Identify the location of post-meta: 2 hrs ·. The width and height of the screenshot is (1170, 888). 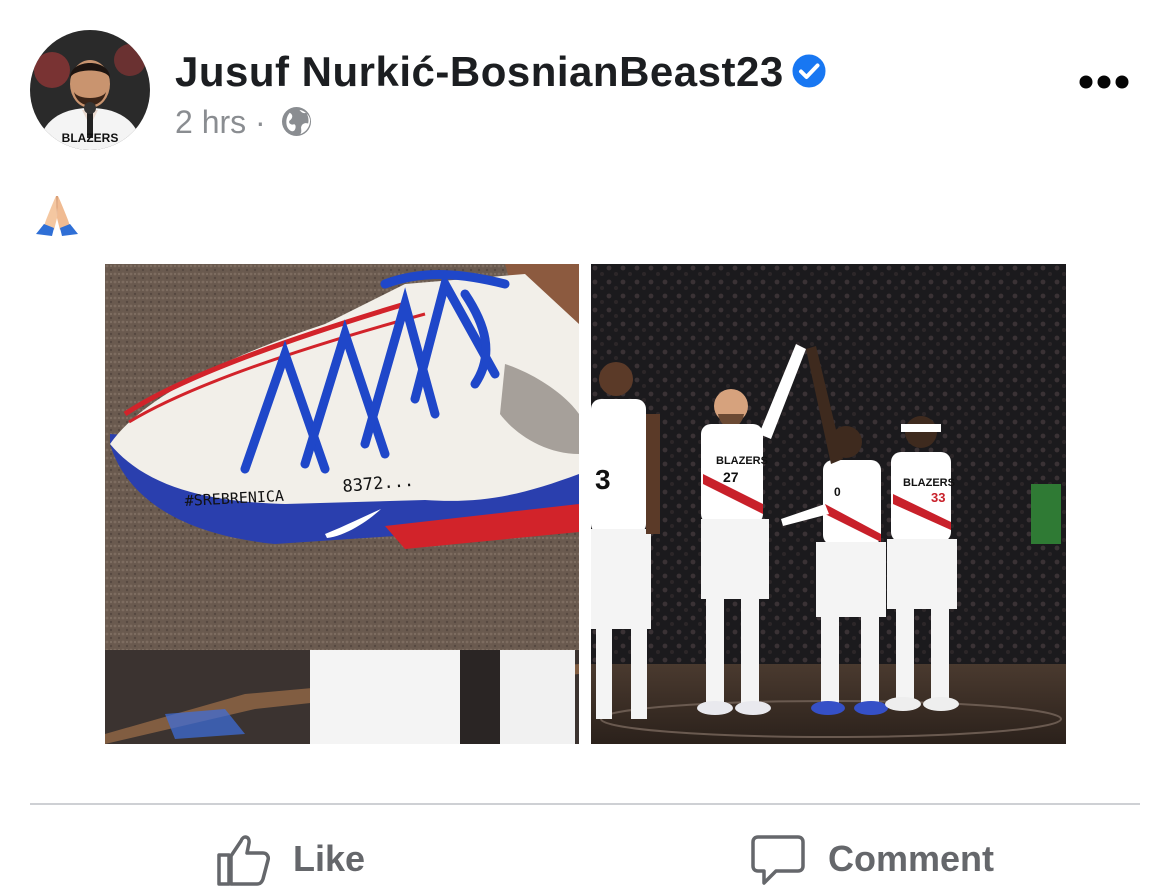
(243, 122).